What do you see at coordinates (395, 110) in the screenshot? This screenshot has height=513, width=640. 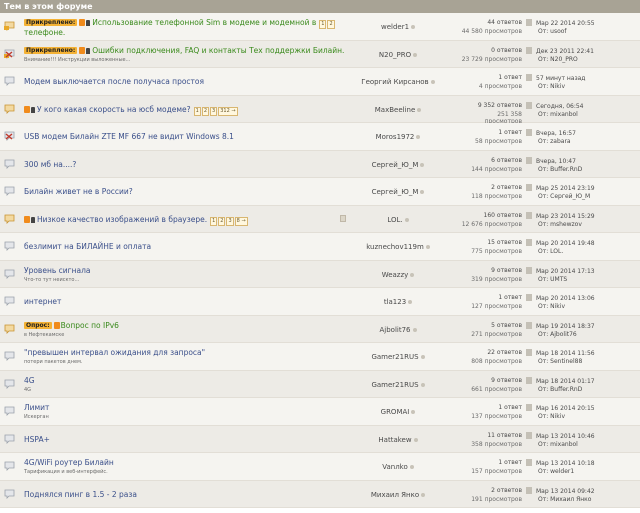 I see `topic-author-link: MaxBeeline` at bounding box center [395, 110].